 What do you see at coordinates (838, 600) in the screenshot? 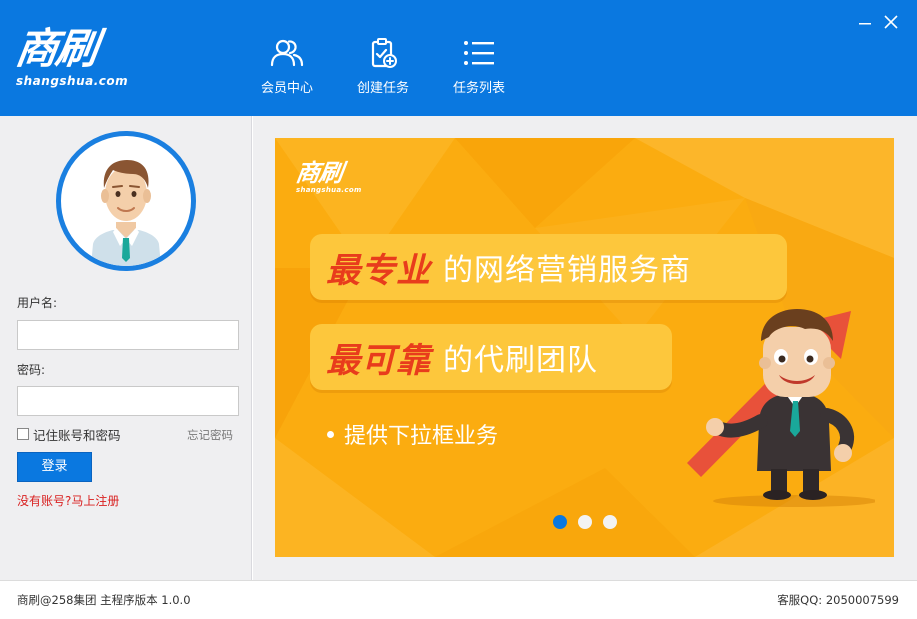
I see `support-qq: 客服QQ: 2050007599` at bounding box center [838, 600].